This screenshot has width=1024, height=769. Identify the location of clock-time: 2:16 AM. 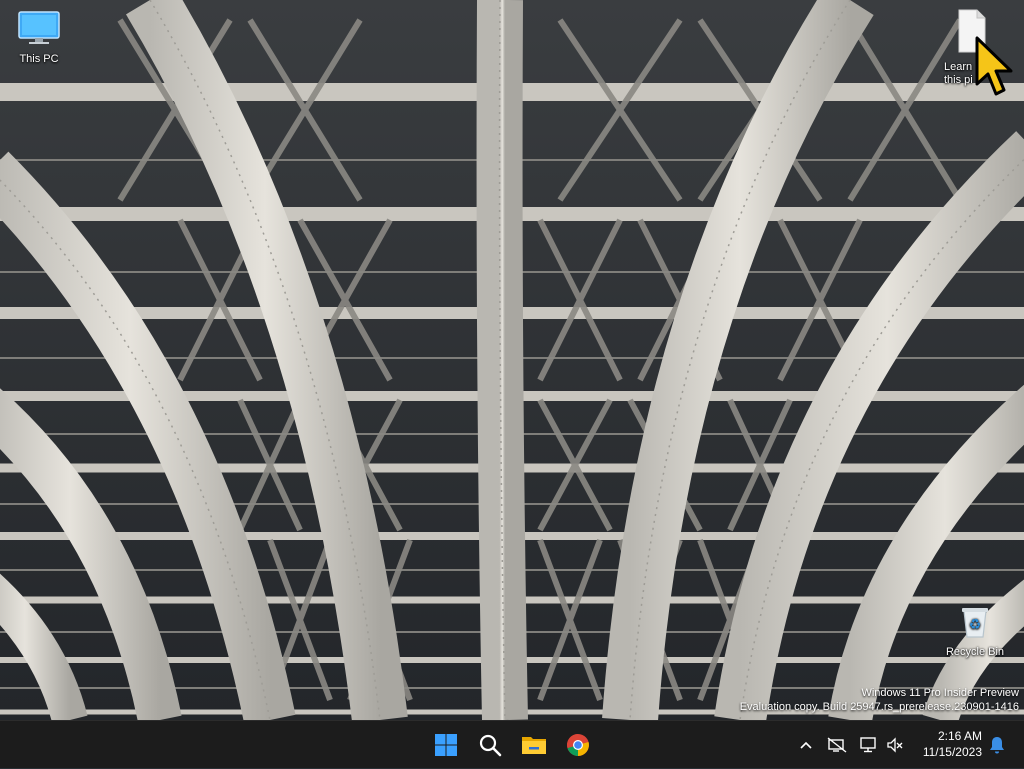
(959, 736).